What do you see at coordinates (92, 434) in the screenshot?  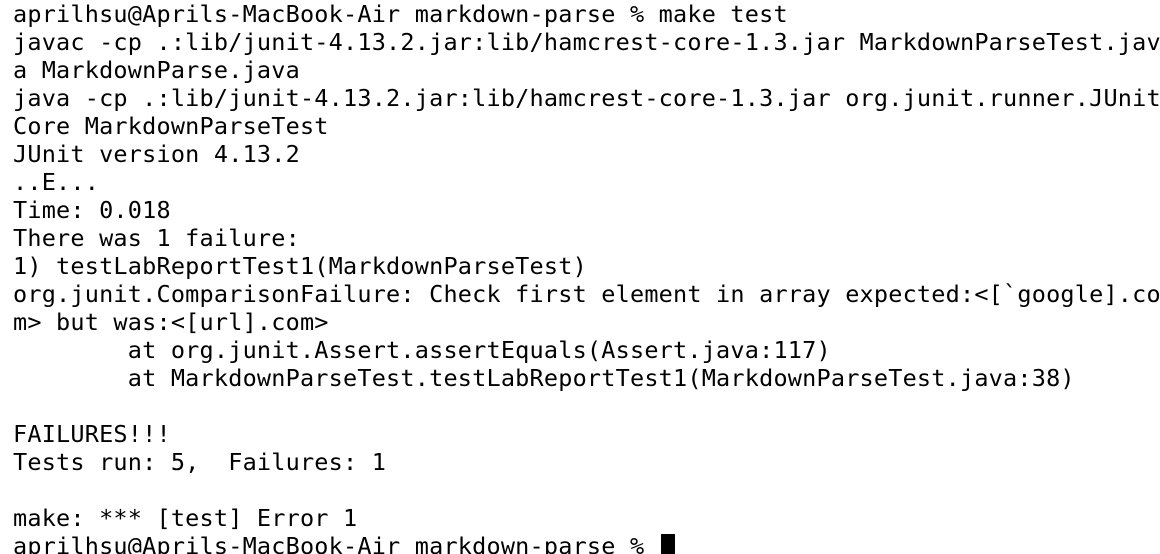 I see `terminal-line-failures-banner: FAILURES!!!` at bounding box center [92, 434].